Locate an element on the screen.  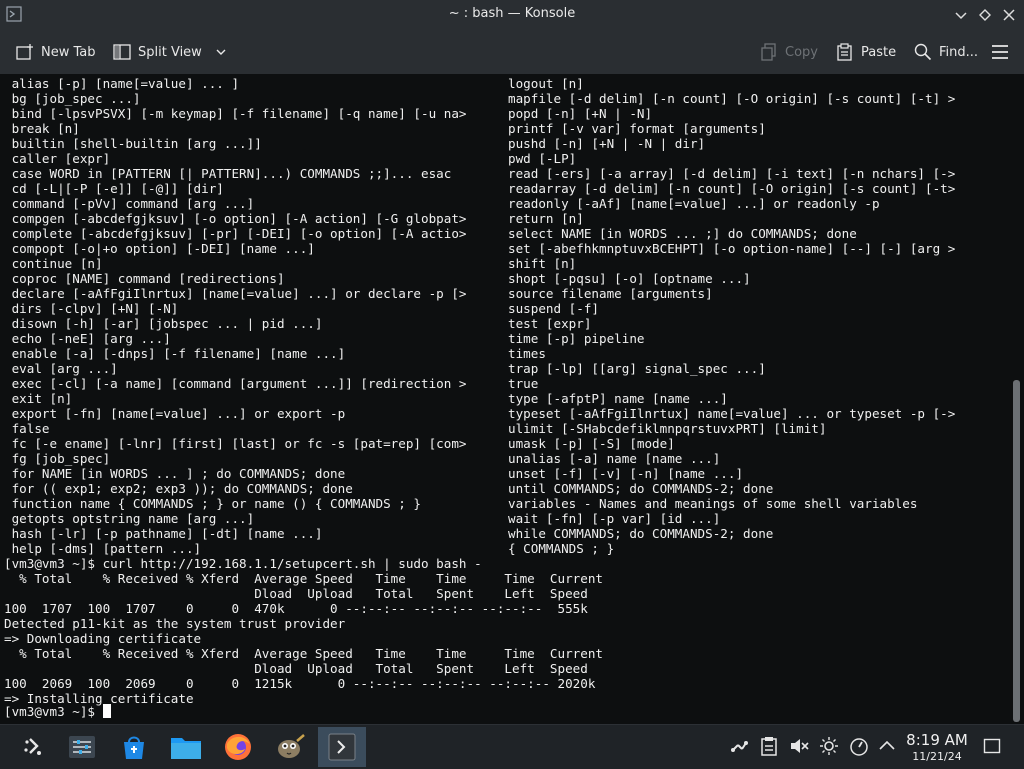
prompt-line: [vm3@vm3 ~]$ is located at coordinates (57, 711).